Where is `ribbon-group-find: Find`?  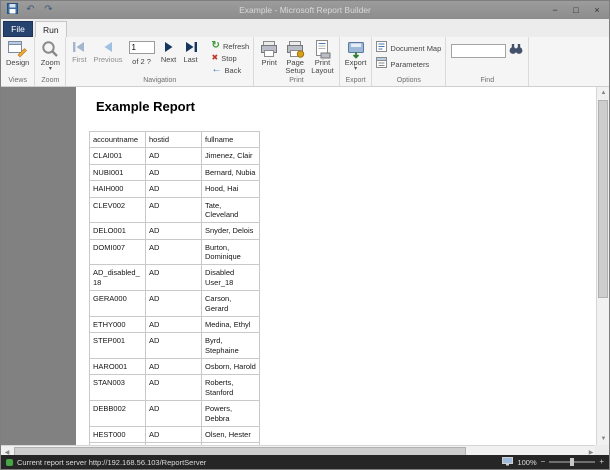
ribbon-group-find: Find is located at coordinates (488, 61).